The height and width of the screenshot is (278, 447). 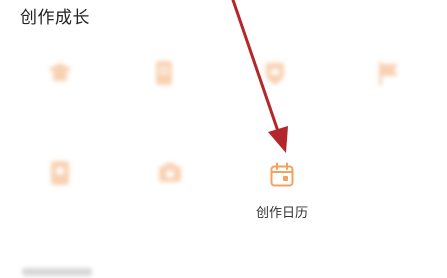 What do you see at coordinates (55, 18) in the screenshot?
I see `section-title: 创作成长` at bounding box center [55, 18].